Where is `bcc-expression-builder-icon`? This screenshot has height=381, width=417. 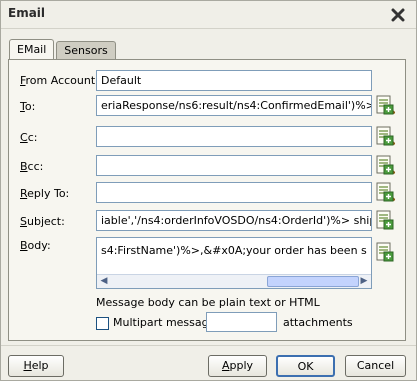
bcc-expression-builder-icon is located at coordinates (385, 165).